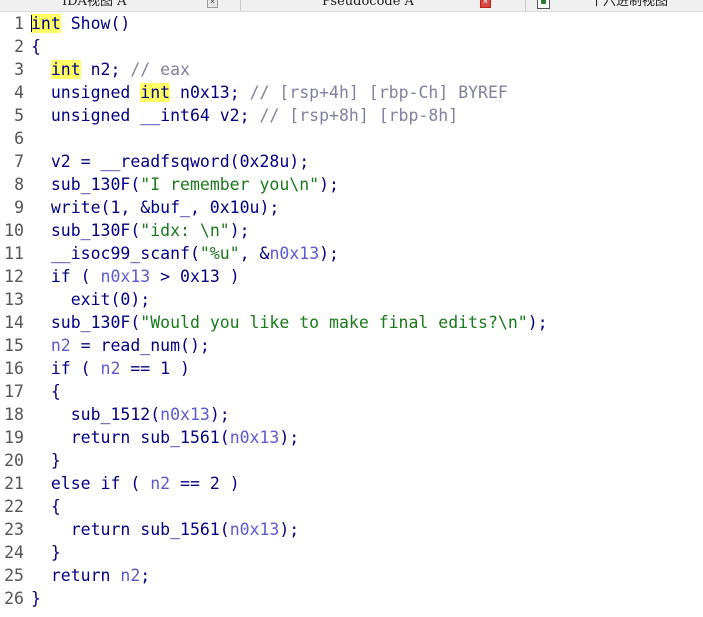 This screenshot has width=703, height=617. Describe the element at coordinates (629, 5) in the screenshot. I see `tab-hex-view: 十六进制视图` at that location.